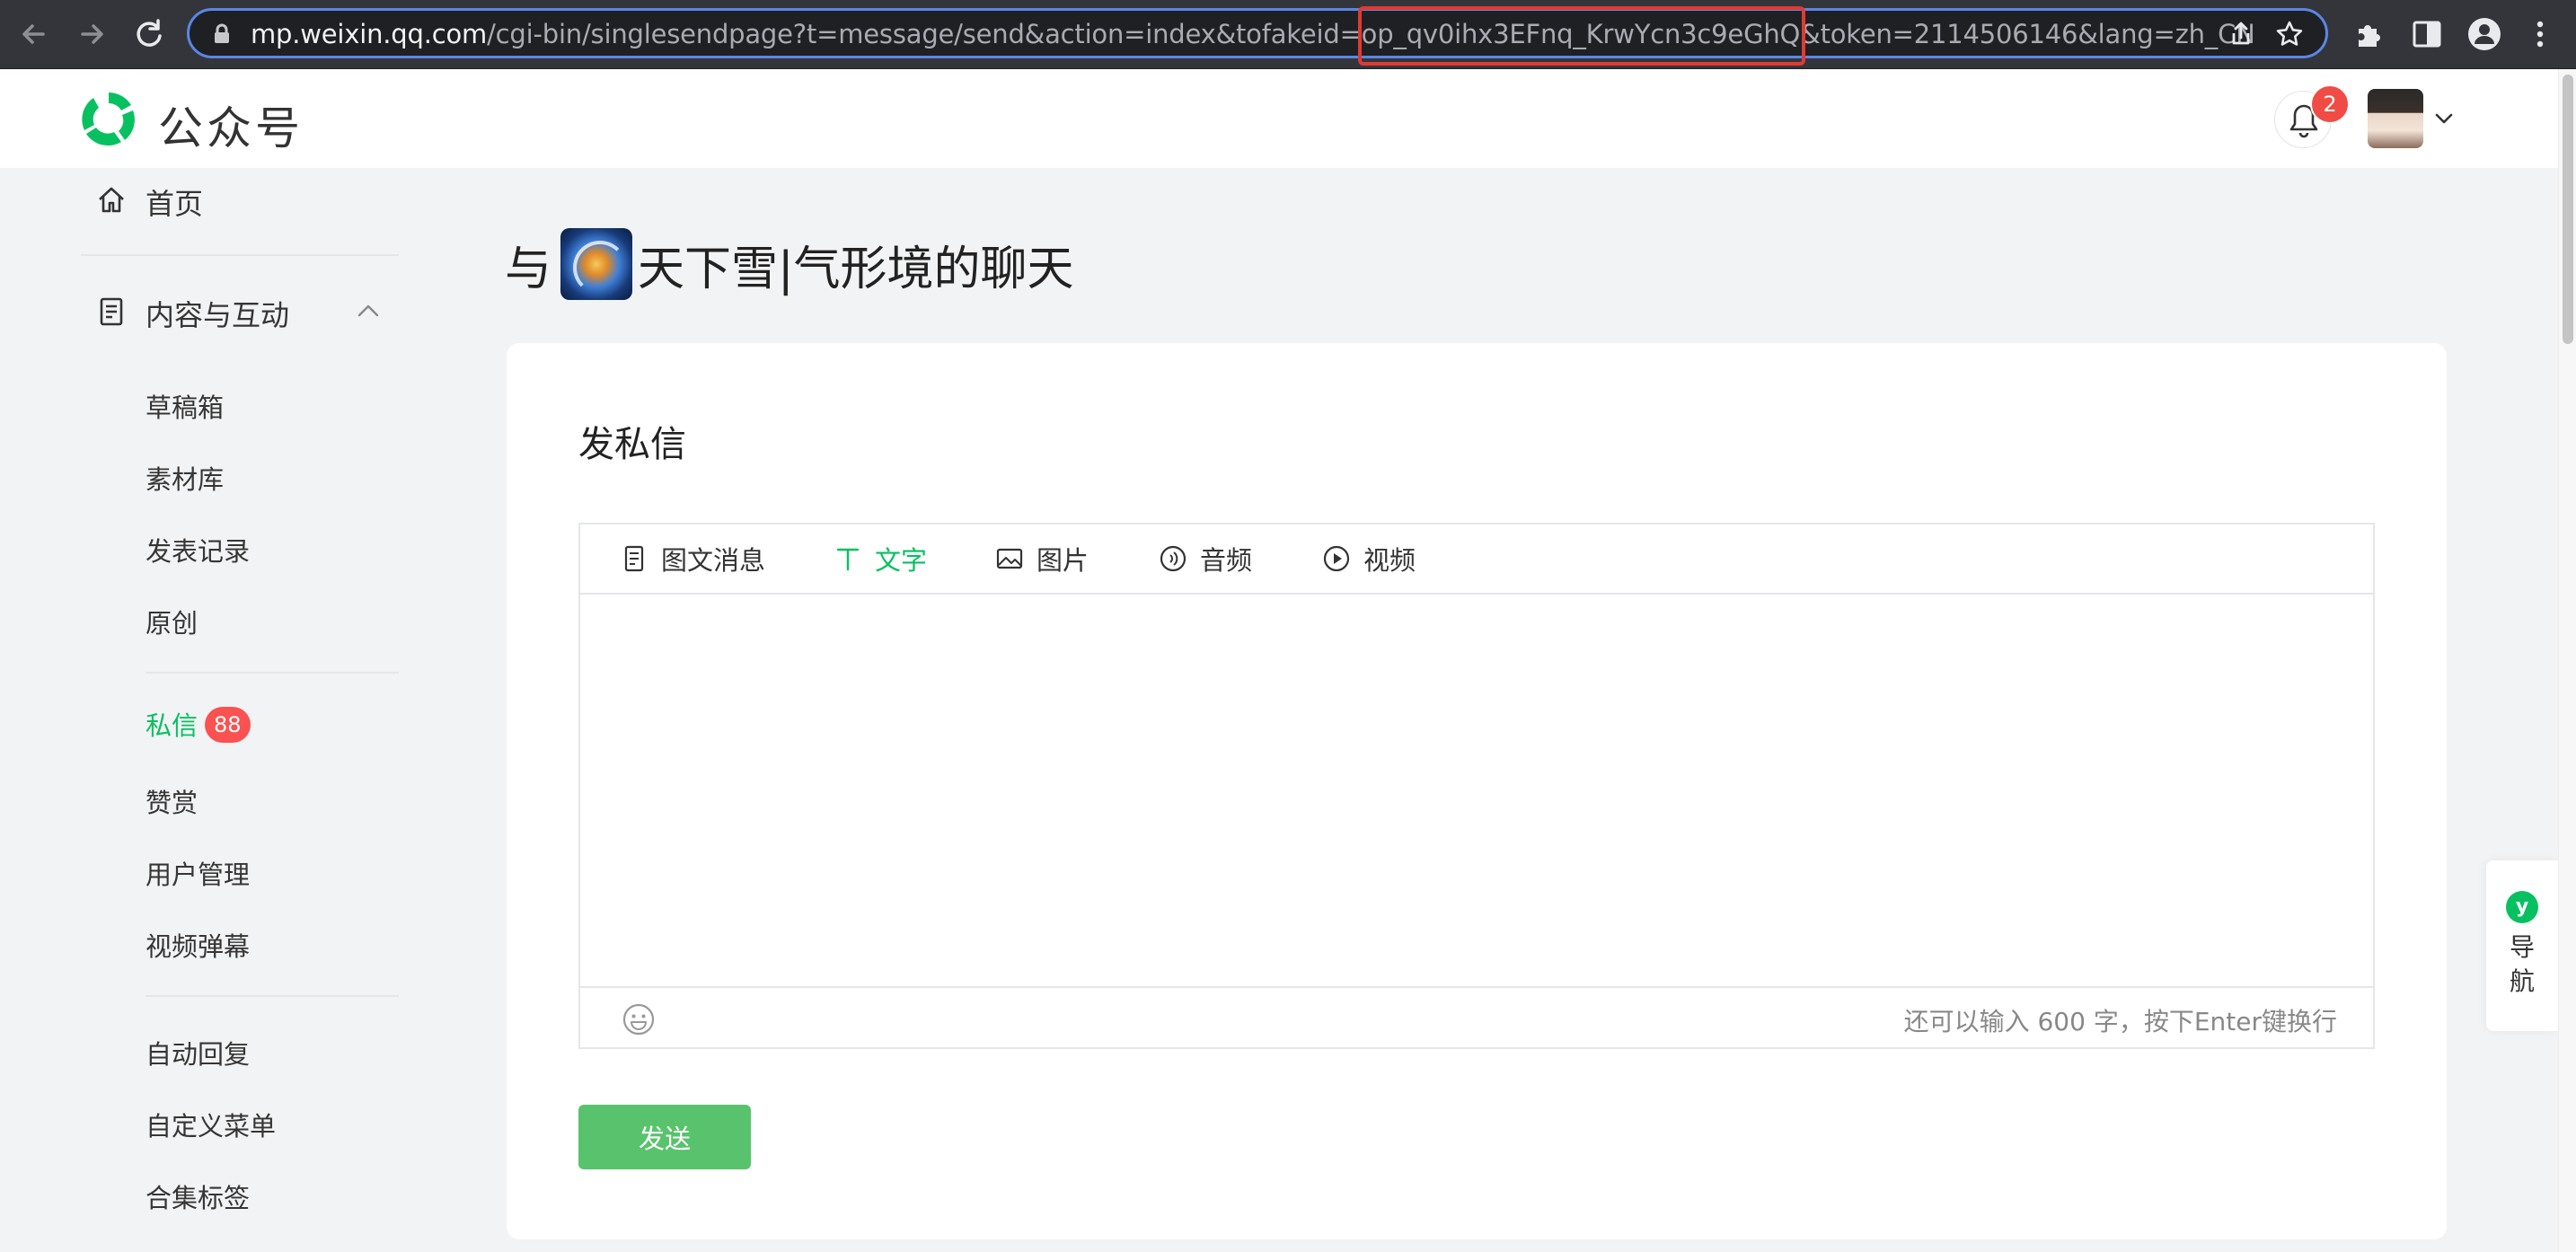 This screenshot has width=2576, height=1252. What do you see at coordinates (368, 311) in the screenshot?
I see `chevron-up-icon` at bounding box center [368, 311].